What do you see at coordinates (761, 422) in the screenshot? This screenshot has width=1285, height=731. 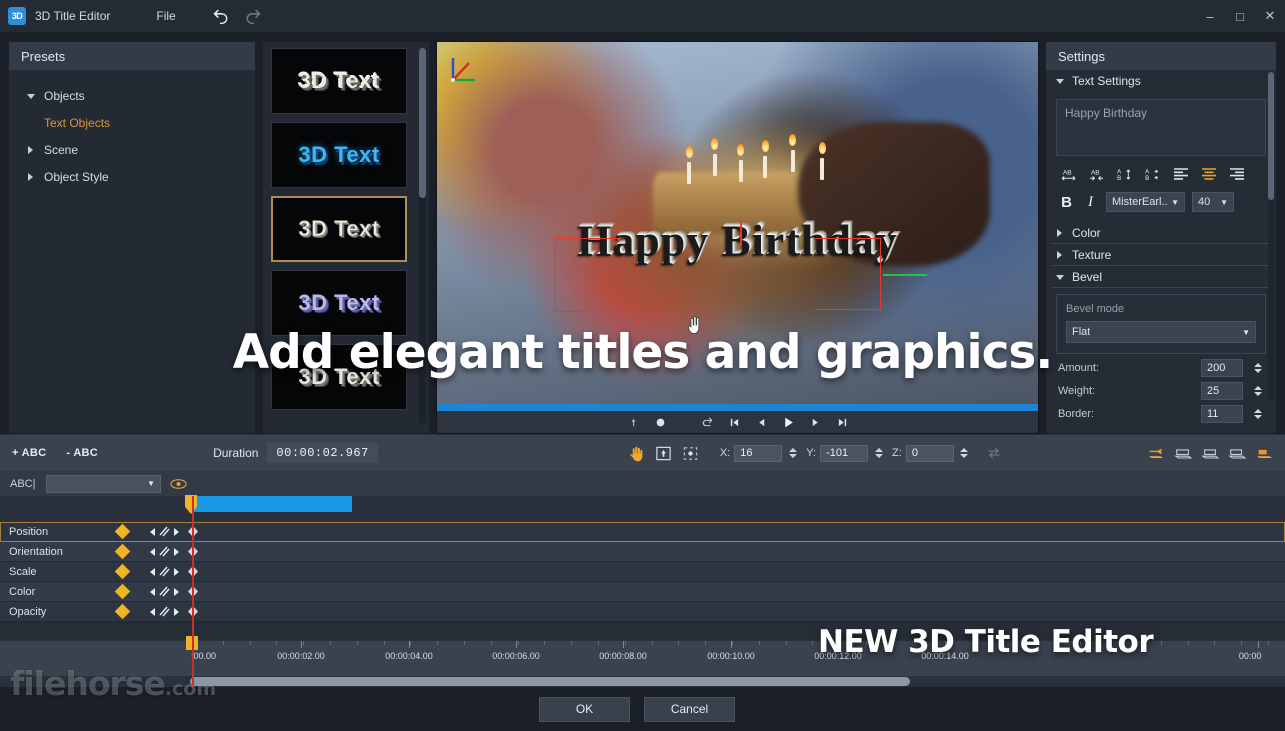 I see `step-back-icon` at bounding box center [761, 422].